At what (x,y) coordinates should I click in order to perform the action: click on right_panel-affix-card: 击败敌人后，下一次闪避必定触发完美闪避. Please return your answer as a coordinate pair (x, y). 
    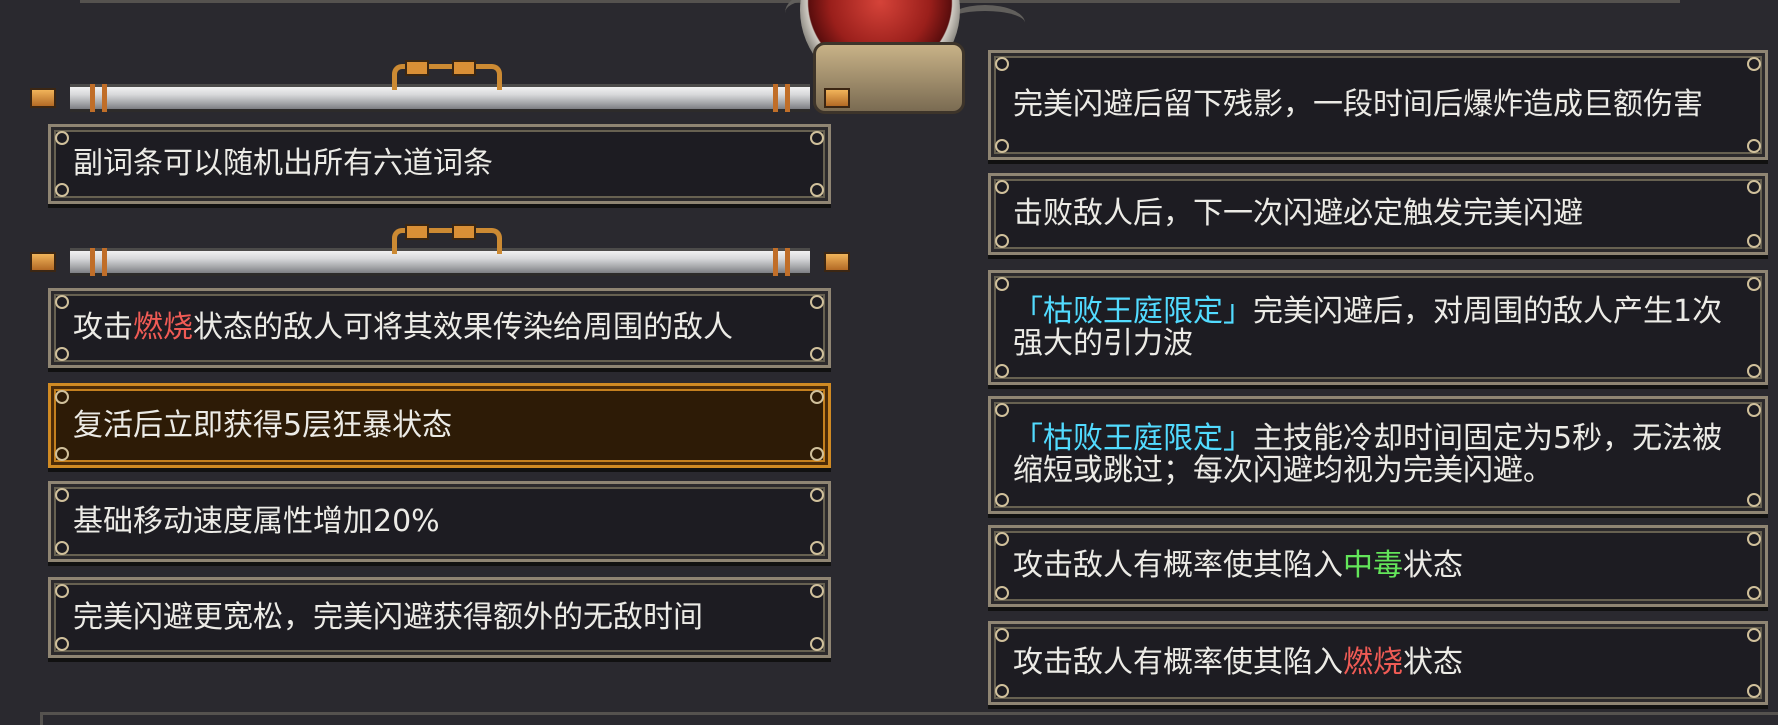
    Looking at the image, I should click on (1378, 214).